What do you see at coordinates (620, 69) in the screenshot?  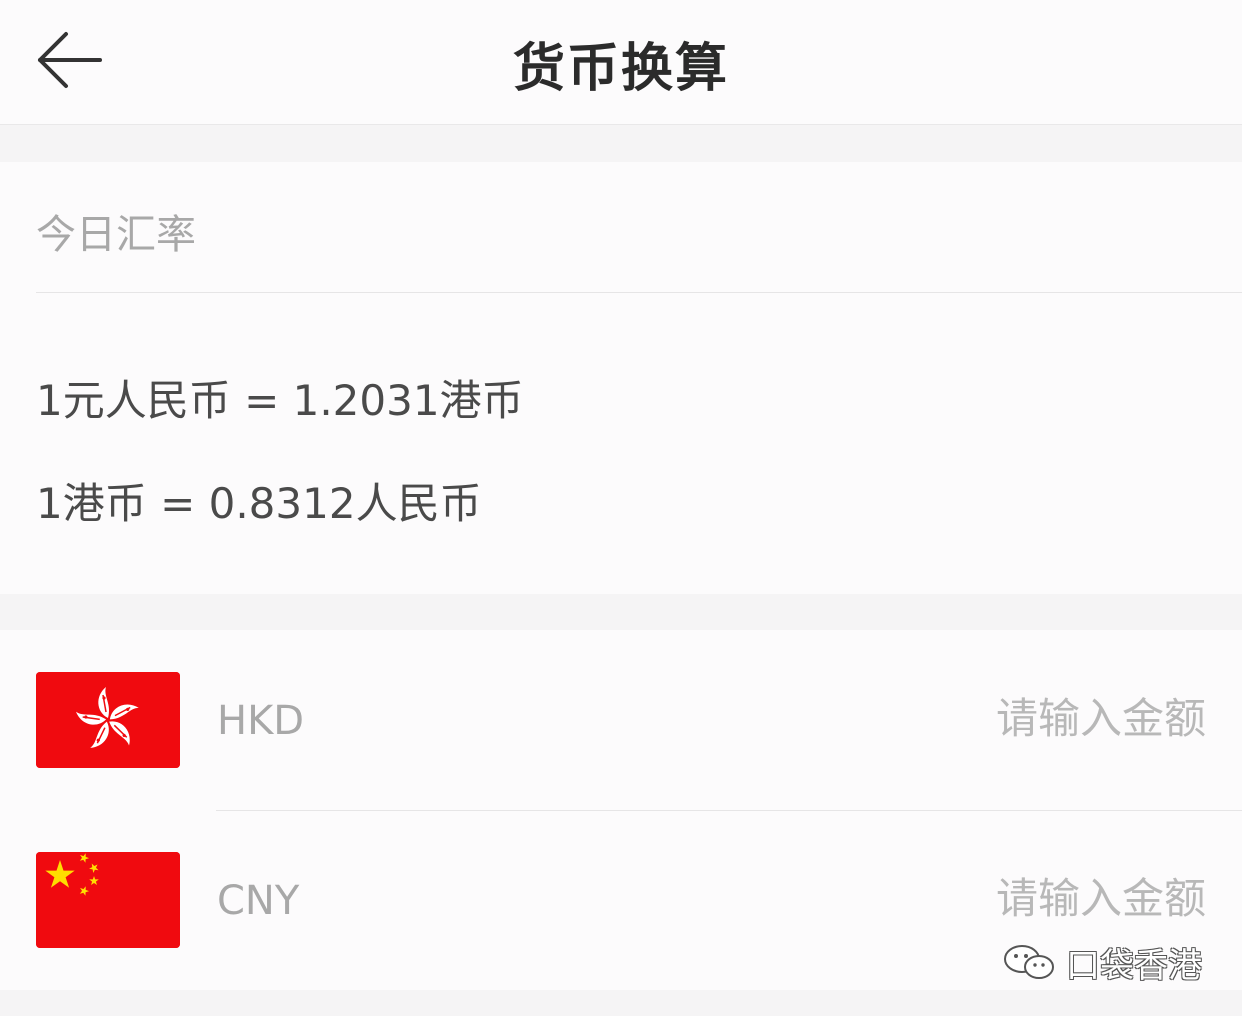 I see `page-title: 货币换算` at bounding box center [620, 69].